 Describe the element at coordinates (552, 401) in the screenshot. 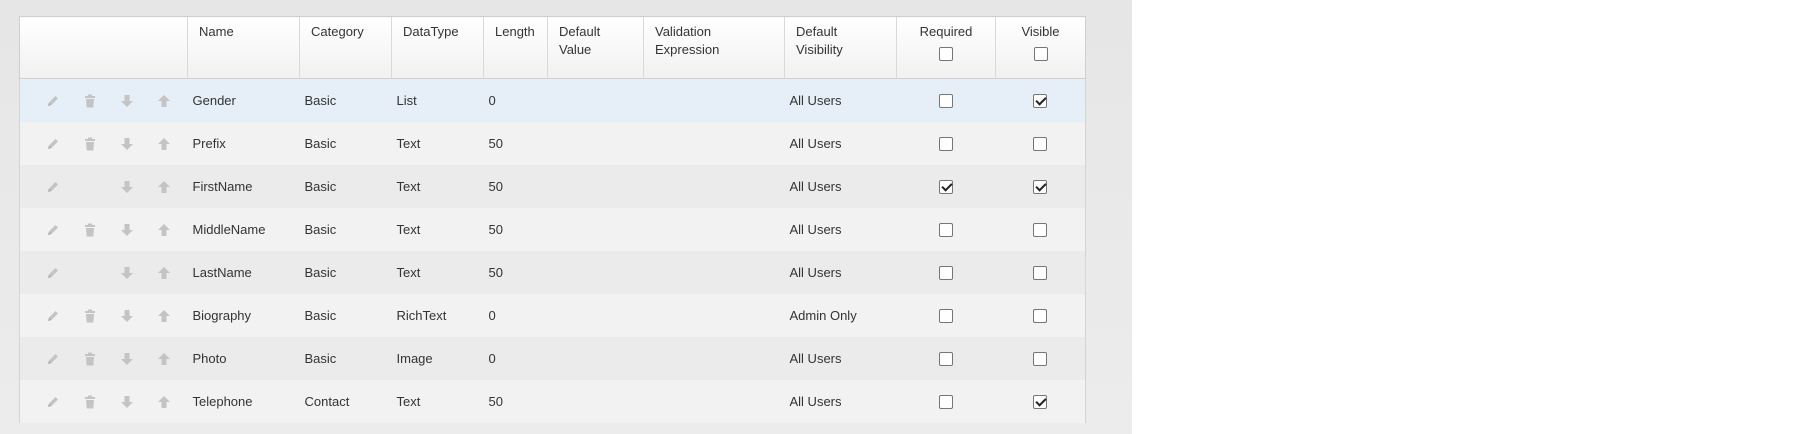

I see `table-row: Telephone Contact Text 50 All Users` at that location.